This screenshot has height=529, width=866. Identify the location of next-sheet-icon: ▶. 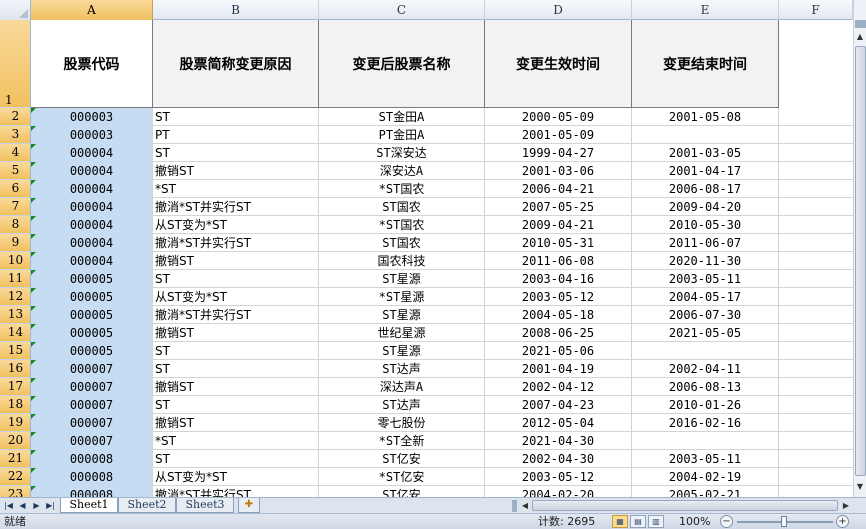
(36, 506).